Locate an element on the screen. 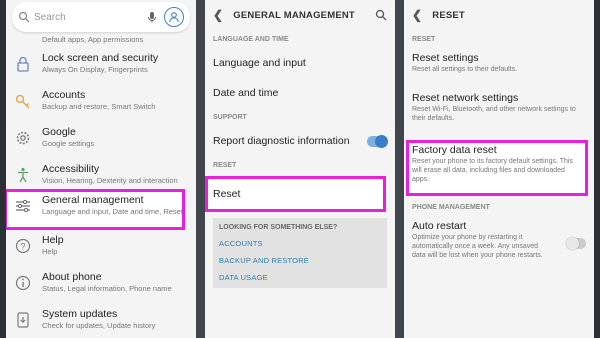  item-label: System updates is located at coordinates (80, 314).